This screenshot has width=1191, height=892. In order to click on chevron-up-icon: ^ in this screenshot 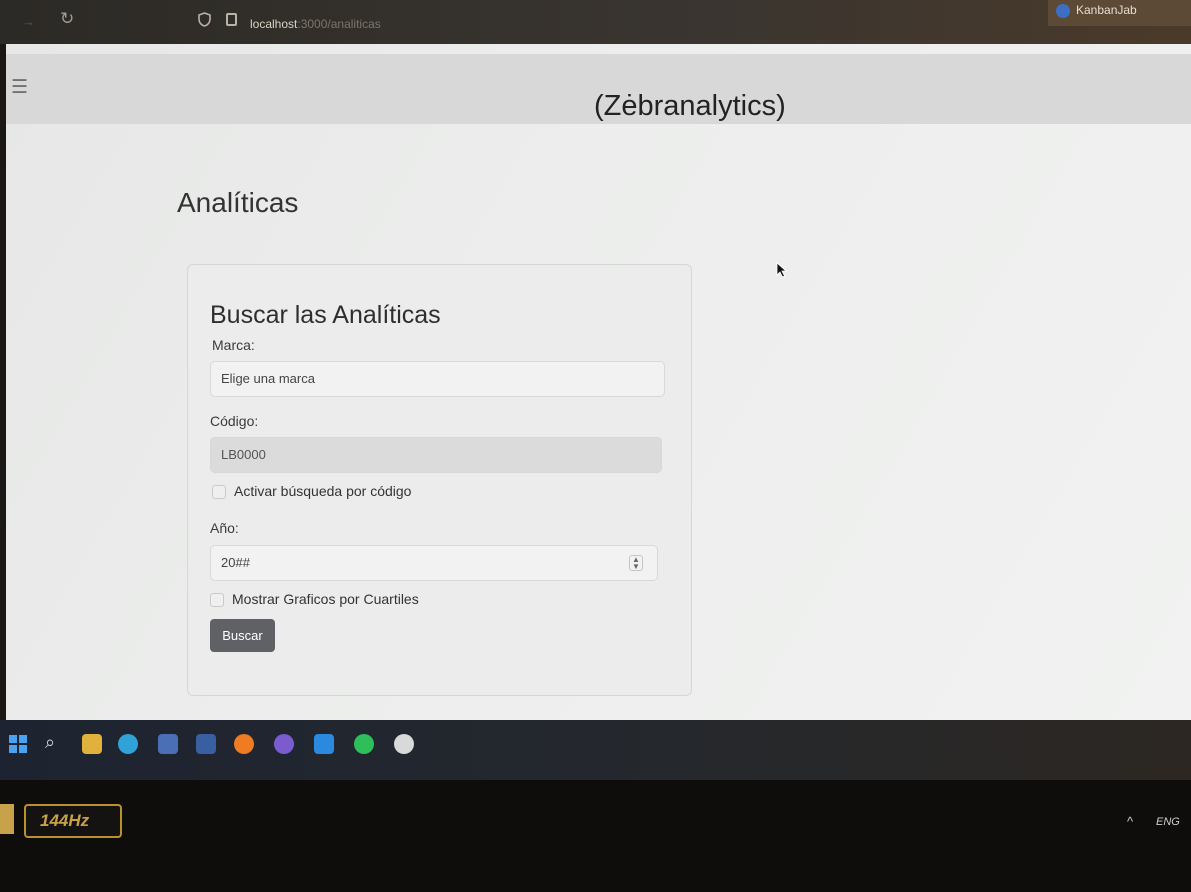, I will do `click(1130, 821)`.